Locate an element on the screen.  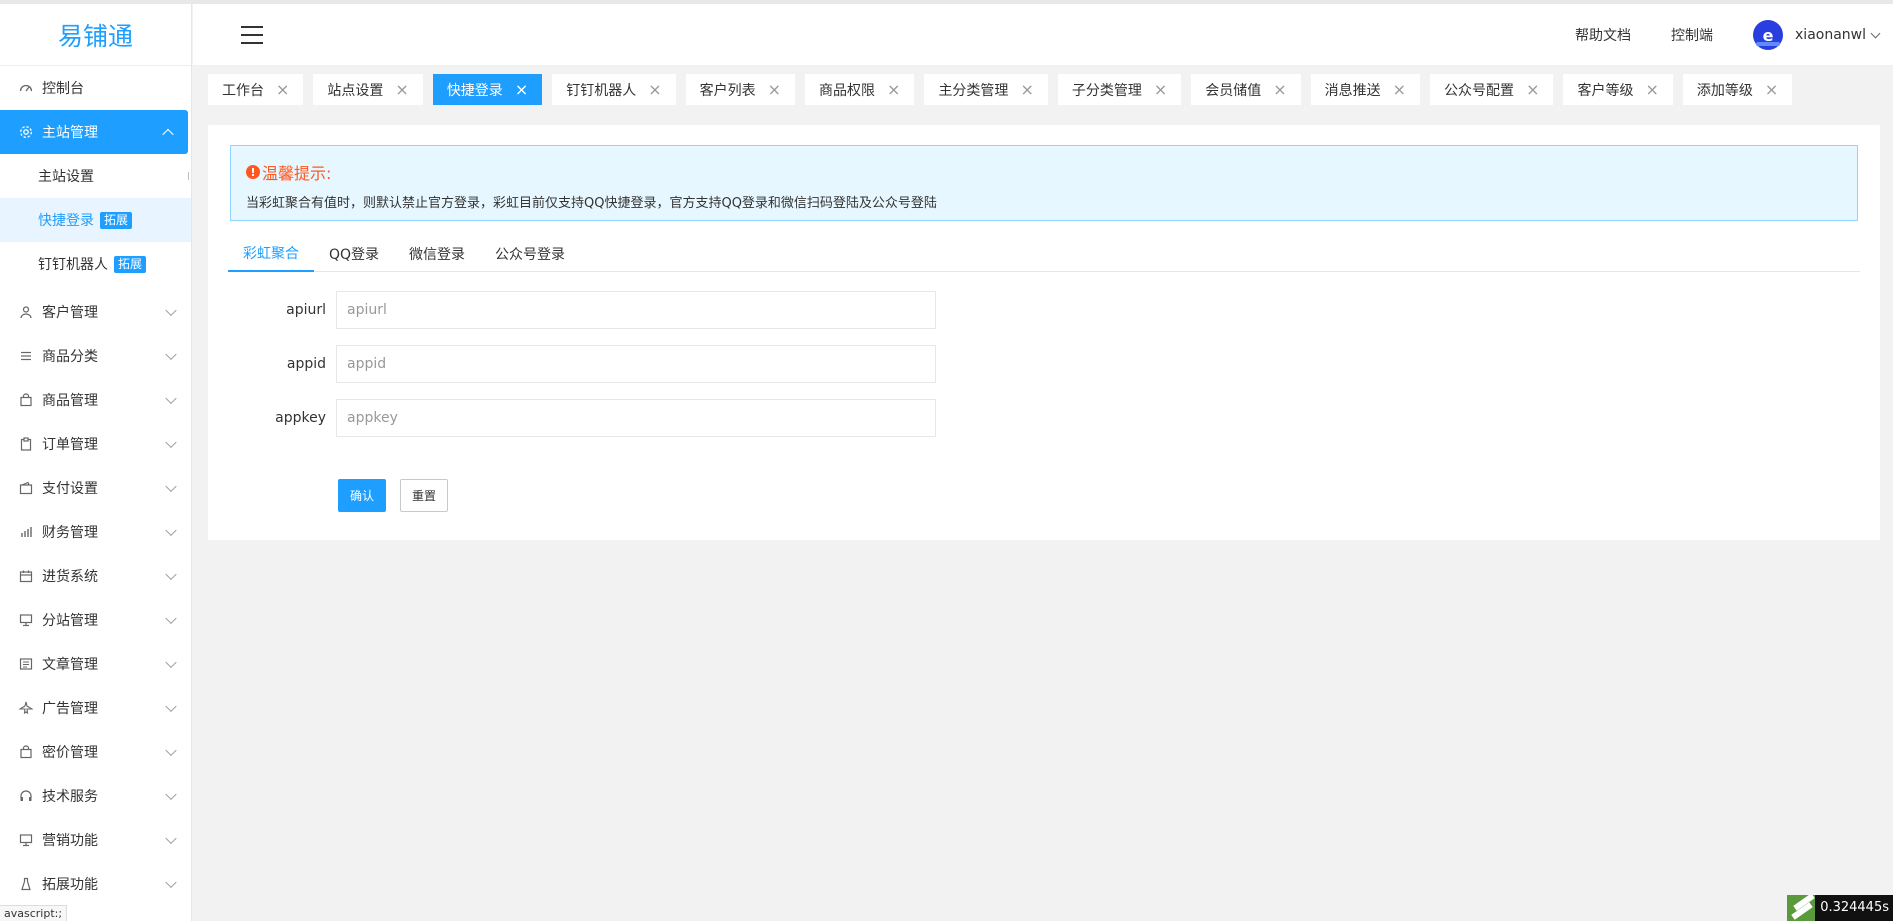
sidebar-item-extensions: 拓展功能 is located at coordinates (95, 884).